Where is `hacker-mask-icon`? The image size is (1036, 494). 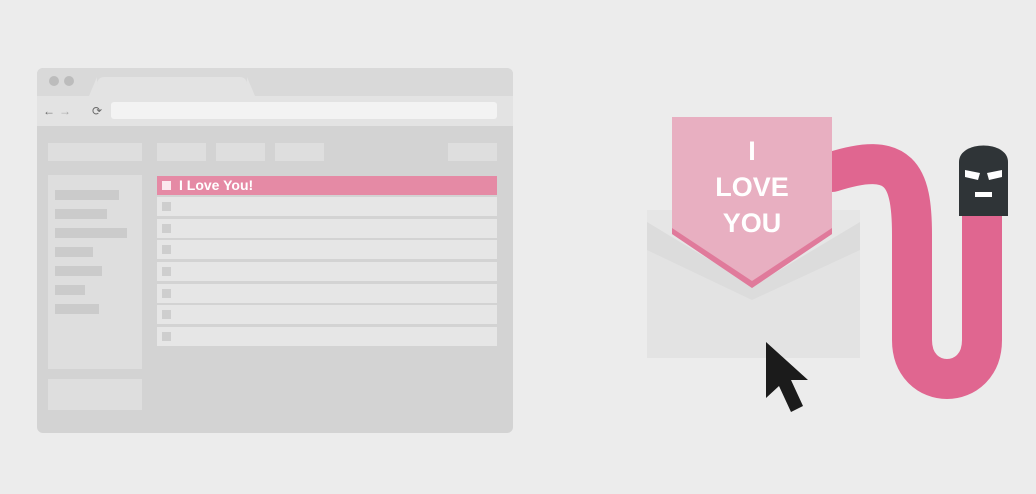
hacker-mask-icon is located at coordinates (983, 180).